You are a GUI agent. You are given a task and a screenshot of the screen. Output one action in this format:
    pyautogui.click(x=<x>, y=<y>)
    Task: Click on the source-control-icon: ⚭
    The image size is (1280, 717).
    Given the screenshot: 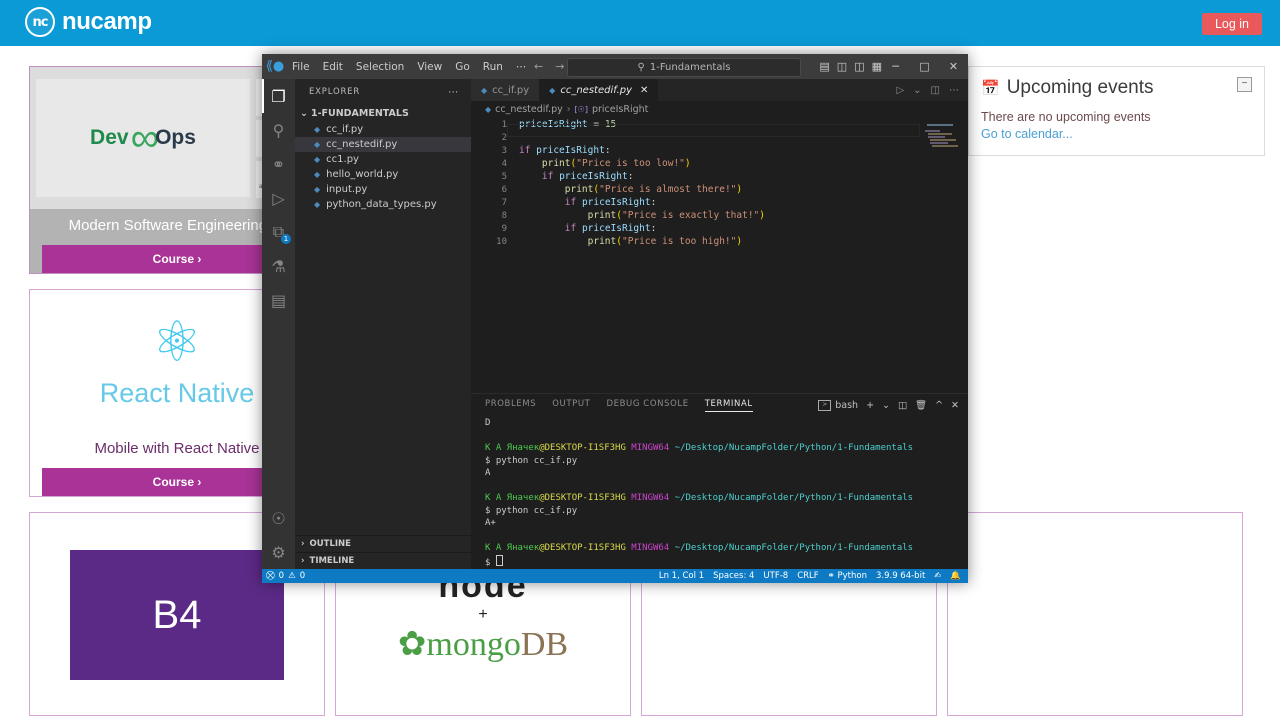 What is the action you would take?
    pyautogui.click(x=278, y=164)
    